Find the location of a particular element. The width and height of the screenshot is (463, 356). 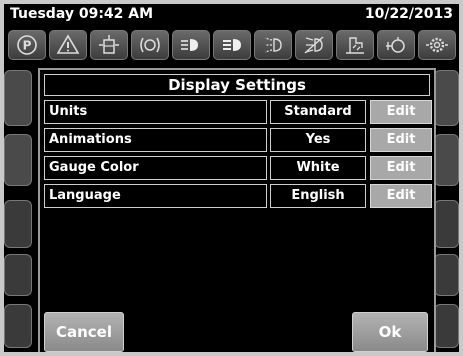

warning-triangle-icon is located at coordinates (68, 44).